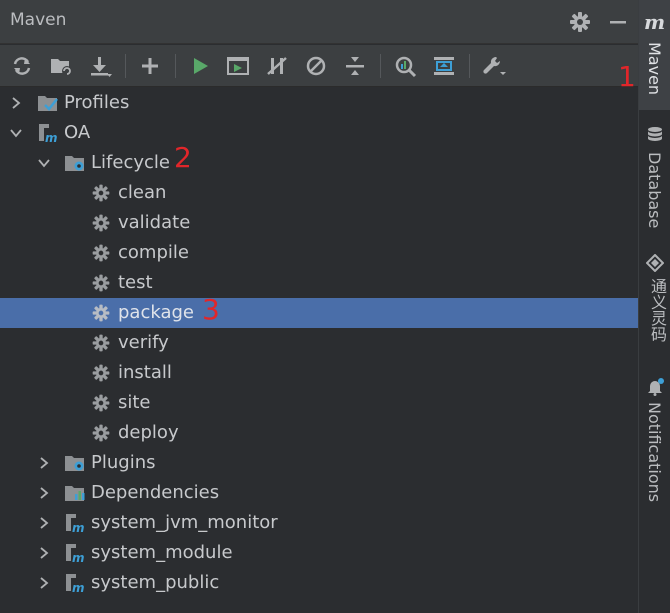 This screenshot has width=670, height=613. I want to click on goal-deploy: deploy, so click(319, 433).